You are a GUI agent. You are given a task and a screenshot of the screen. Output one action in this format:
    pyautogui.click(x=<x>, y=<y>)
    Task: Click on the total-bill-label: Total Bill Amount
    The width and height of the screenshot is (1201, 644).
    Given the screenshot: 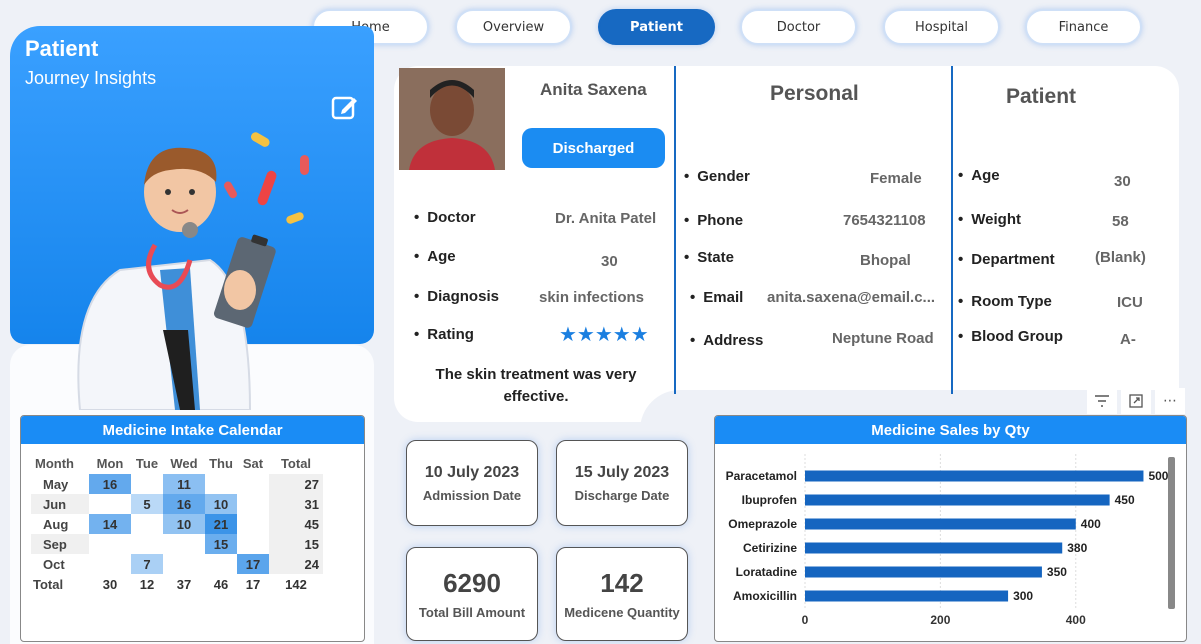 What is the action you would take?
    pyautogui.click(x=472, y=612)
    